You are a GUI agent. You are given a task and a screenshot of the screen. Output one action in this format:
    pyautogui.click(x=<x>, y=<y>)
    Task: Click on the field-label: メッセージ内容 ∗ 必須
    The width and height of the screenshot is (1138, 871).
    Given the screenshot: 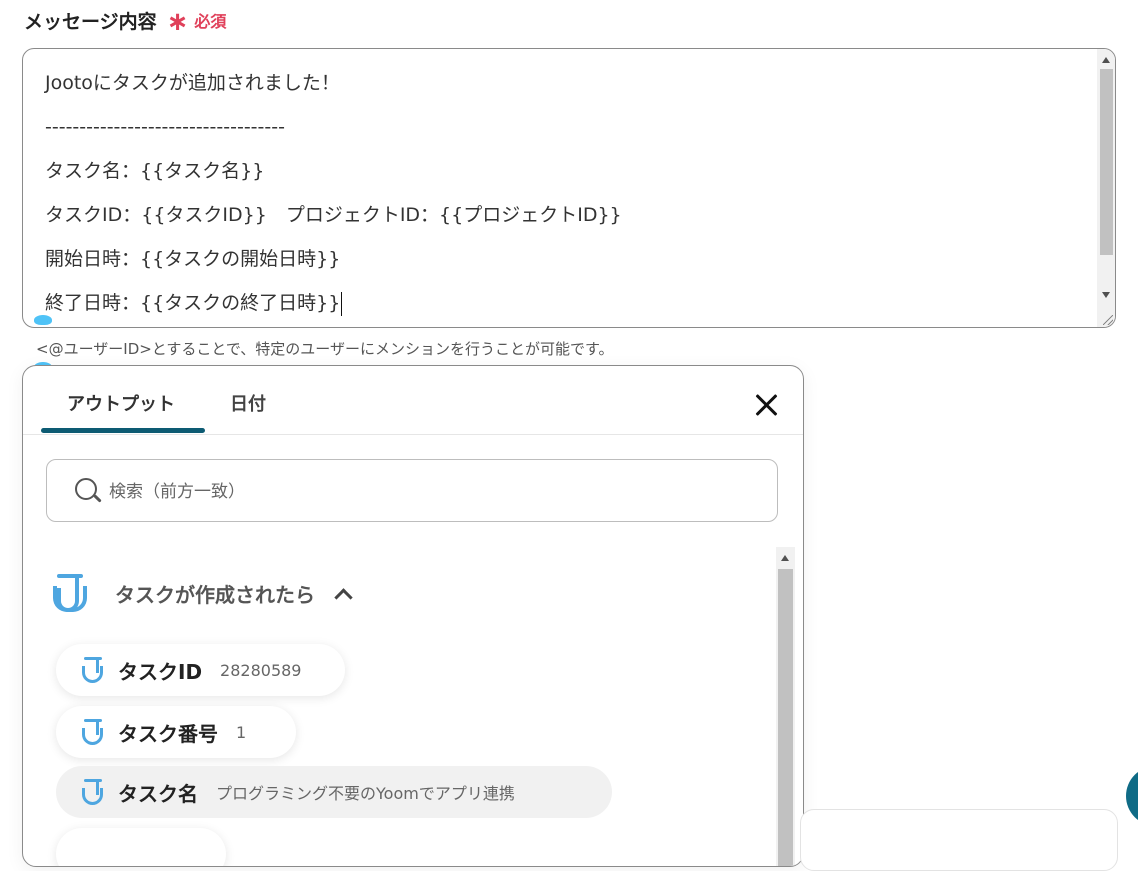 What is the action you would take?
    pyautogui.click(x=125, y=21)
    